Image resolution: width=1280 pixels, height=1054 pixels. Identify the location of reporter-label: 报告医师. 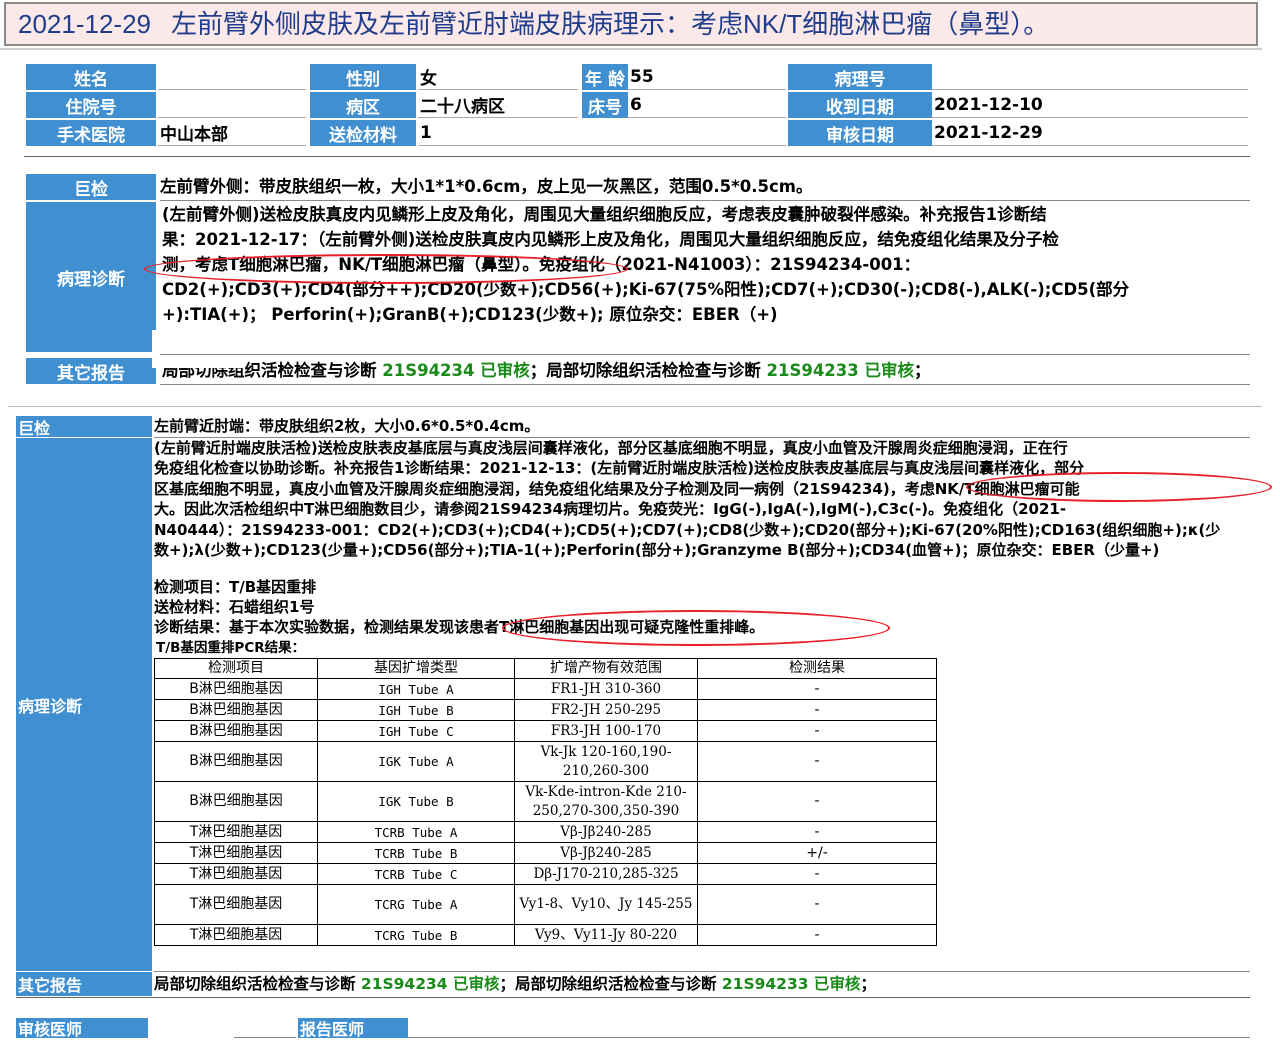
(353, 1028).